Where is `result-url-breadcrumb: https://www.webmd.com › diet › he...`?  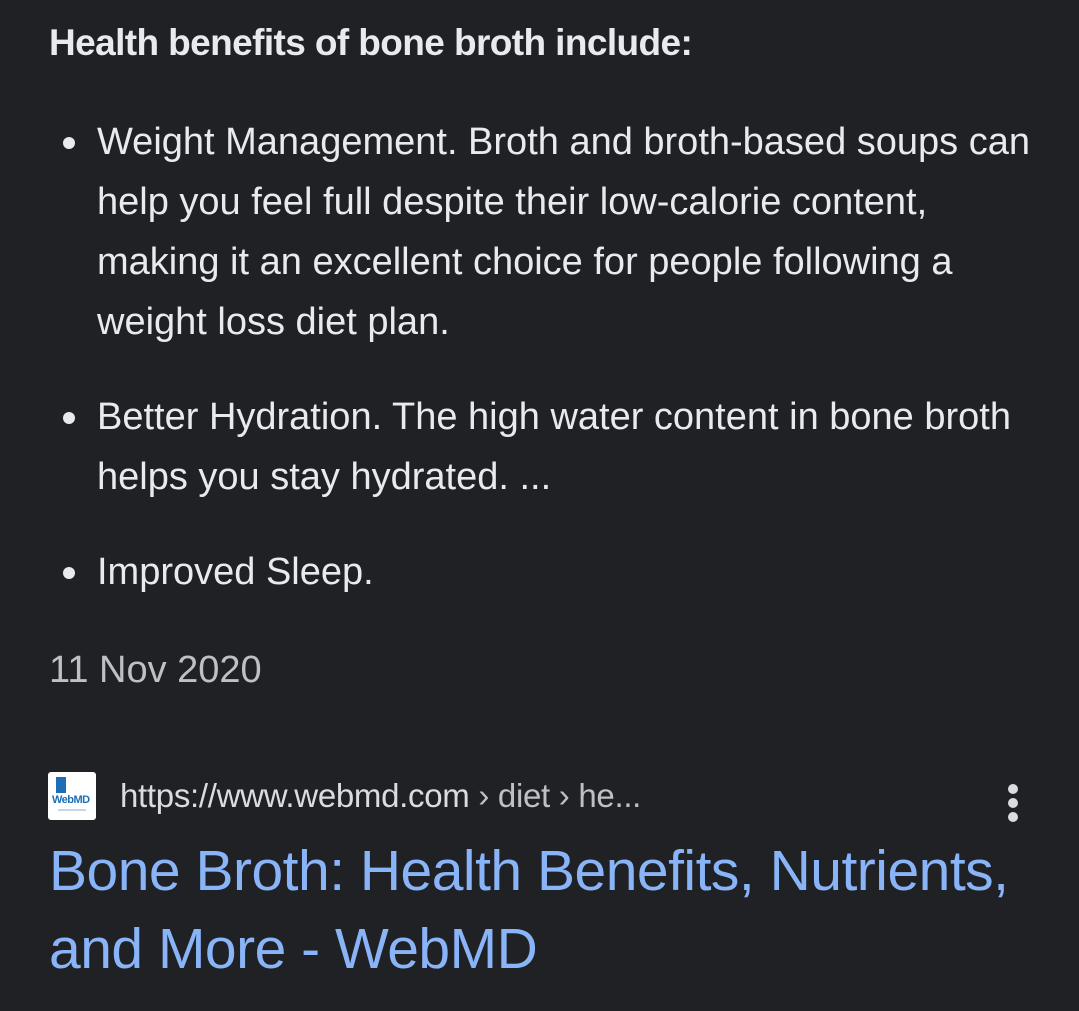 result-url-breadcrumb: https://www.webmd.com › diet › he... is located at coordinates (380, 796).